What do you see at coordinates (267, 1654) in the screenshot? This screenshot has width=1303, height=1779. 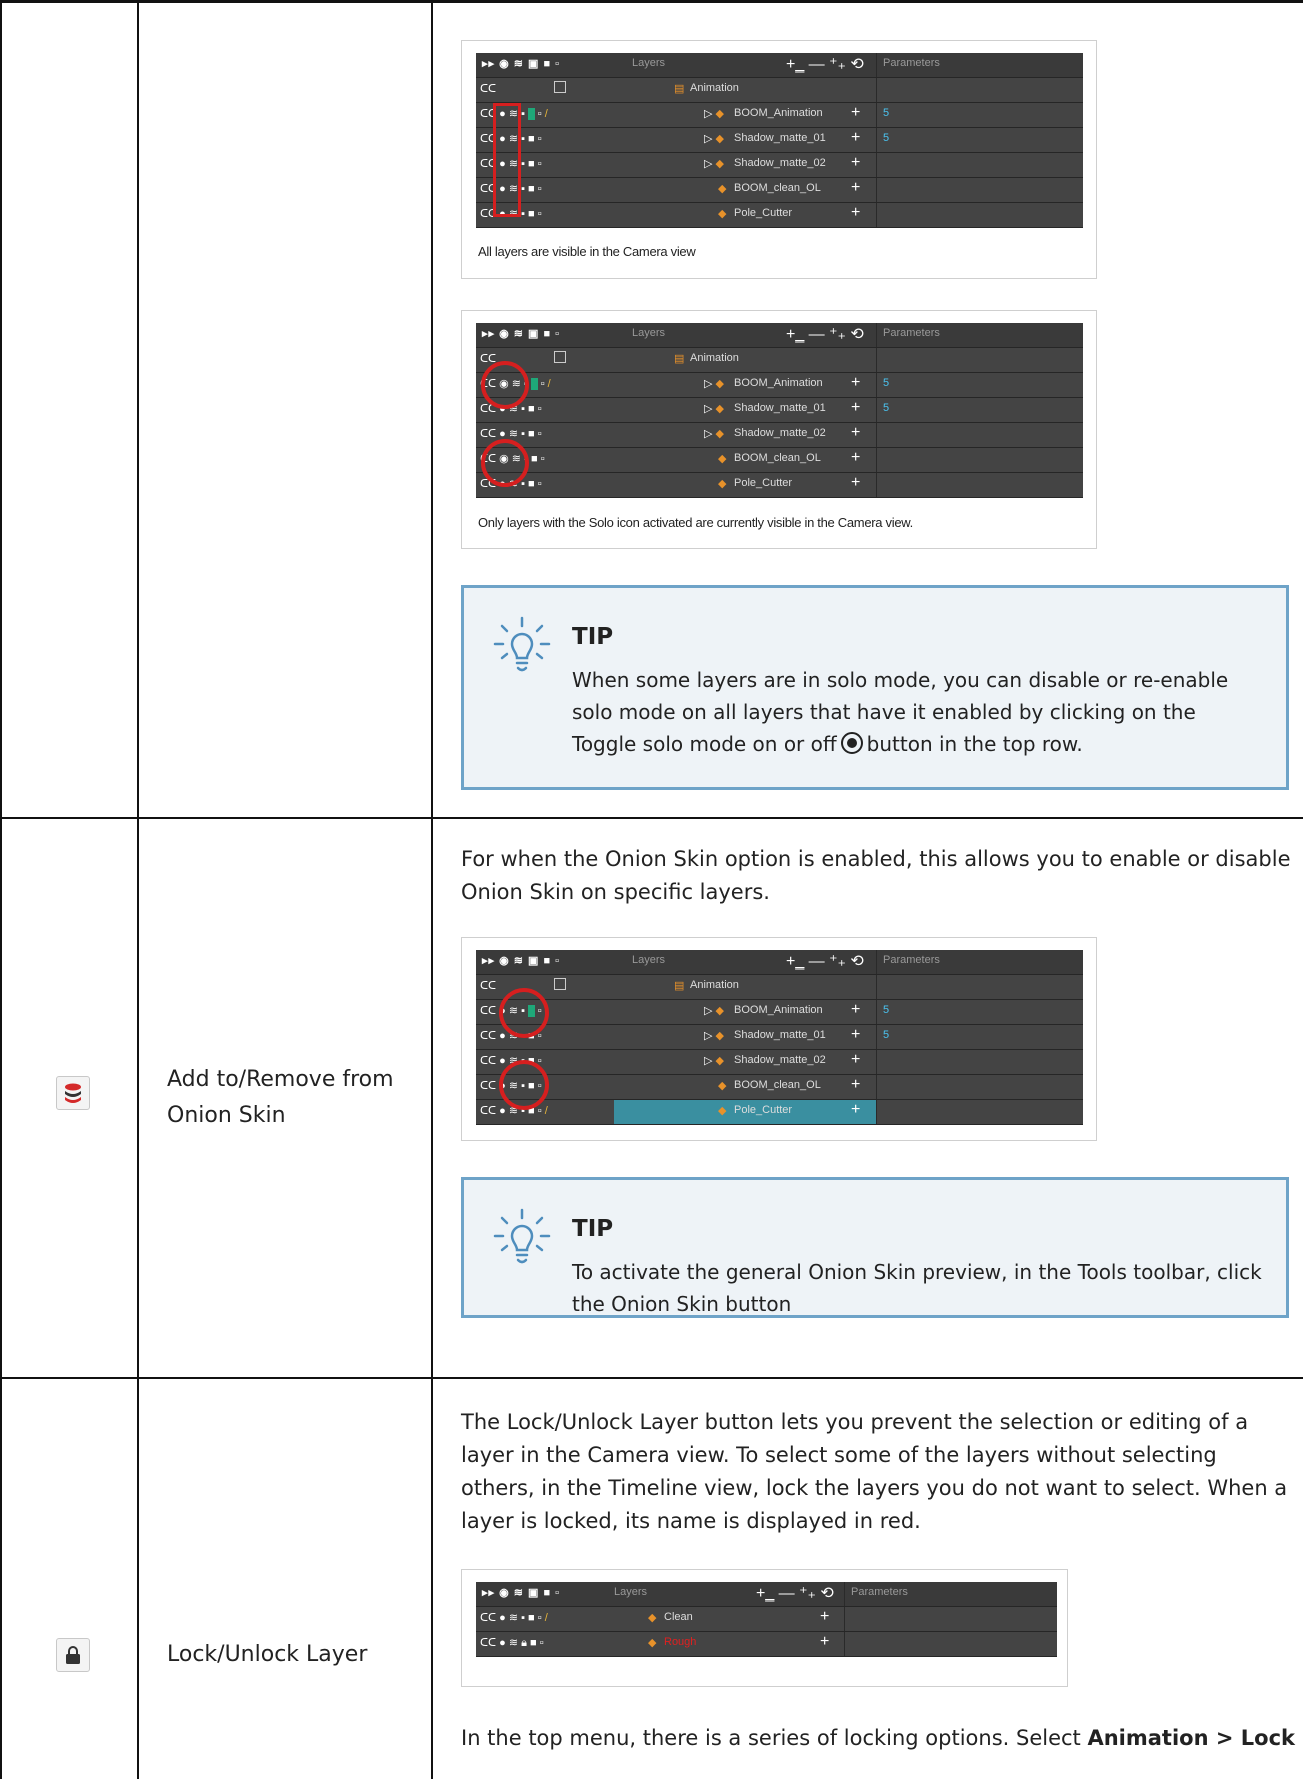 I see `property-name: Lock/Unlock Layer` at bounding box center [267, 1654].